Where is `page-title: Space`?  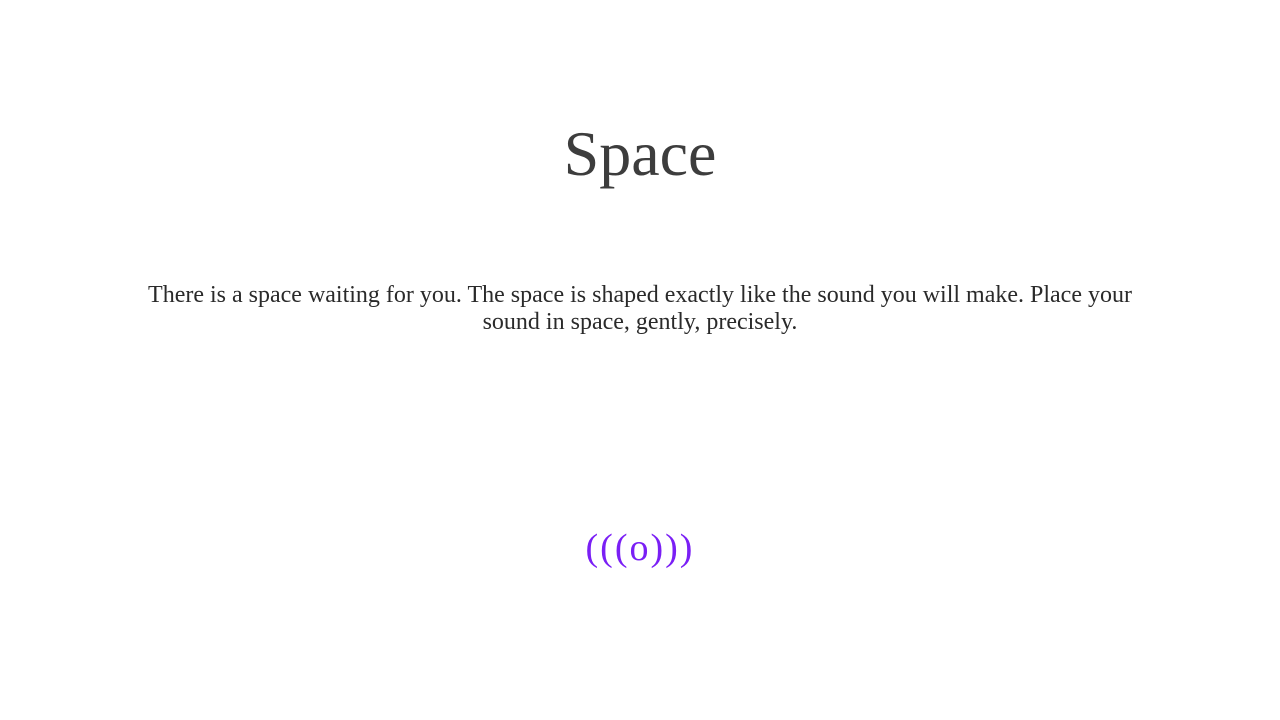 page-title: Space is located at coordinates (640, 153).